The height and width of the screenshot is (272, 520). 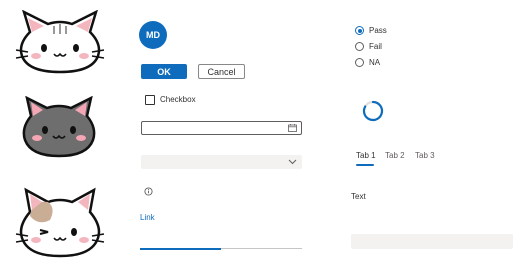 I want to click on radio-fail-label: Fail, so click(x=375, y=46).